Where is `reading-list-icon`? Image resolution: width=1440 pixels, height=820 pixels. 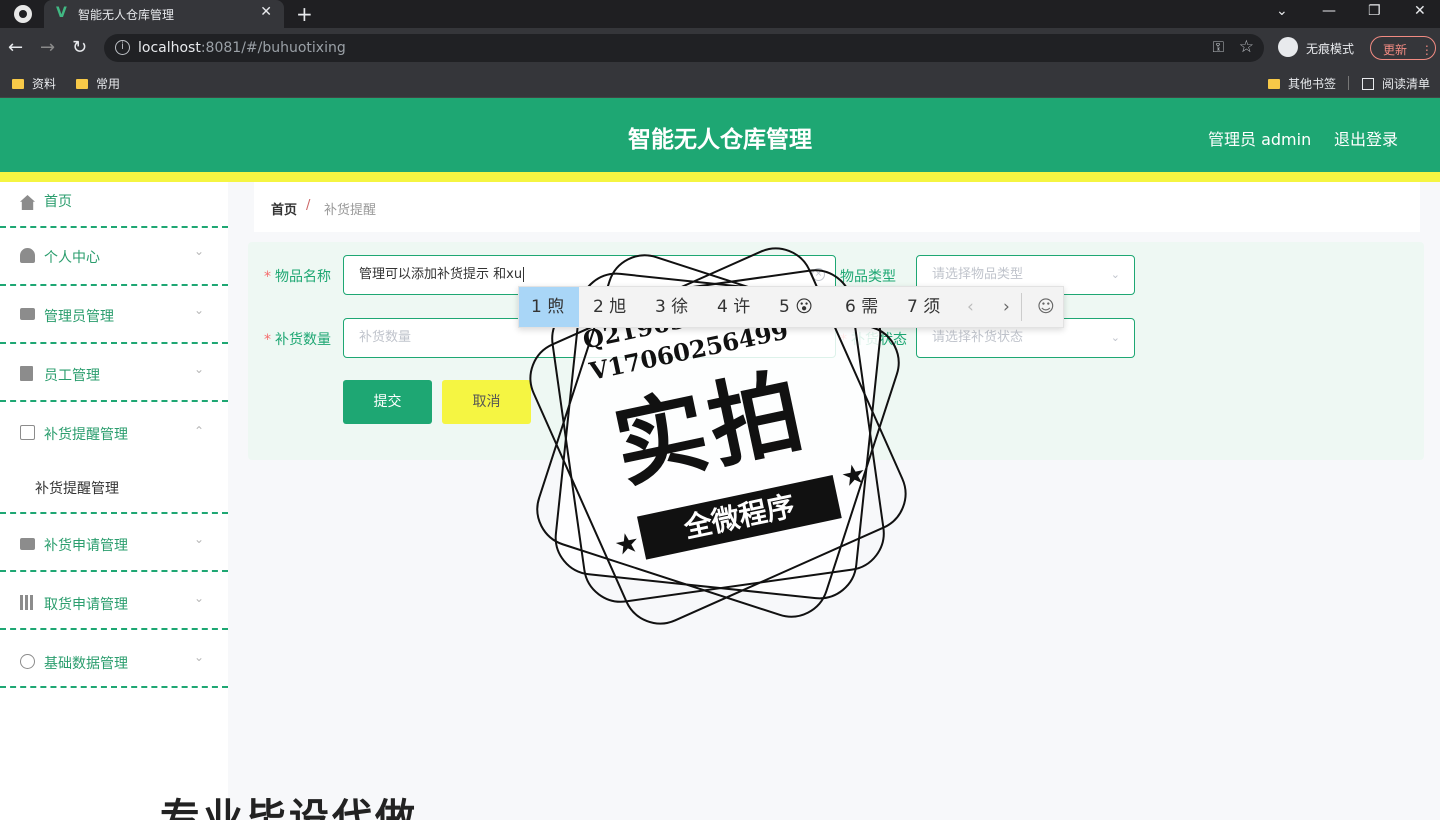
reading-list-icon is located at coordinates (1368, 84).